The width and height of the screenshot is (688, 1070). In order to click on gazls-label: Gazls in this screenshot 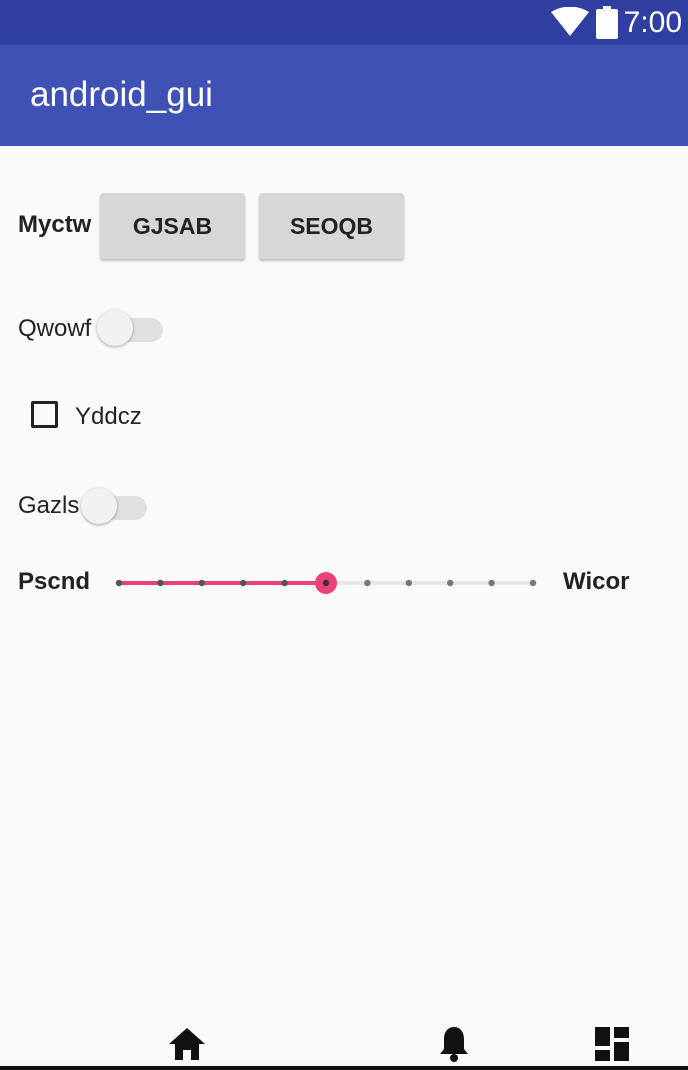, I will do `click(49, 505)`.